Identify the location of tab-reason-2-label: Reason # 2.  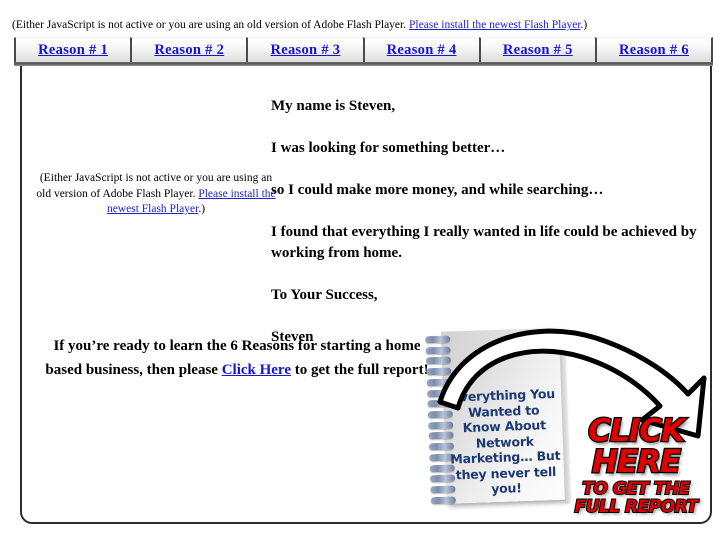
(189, 50).